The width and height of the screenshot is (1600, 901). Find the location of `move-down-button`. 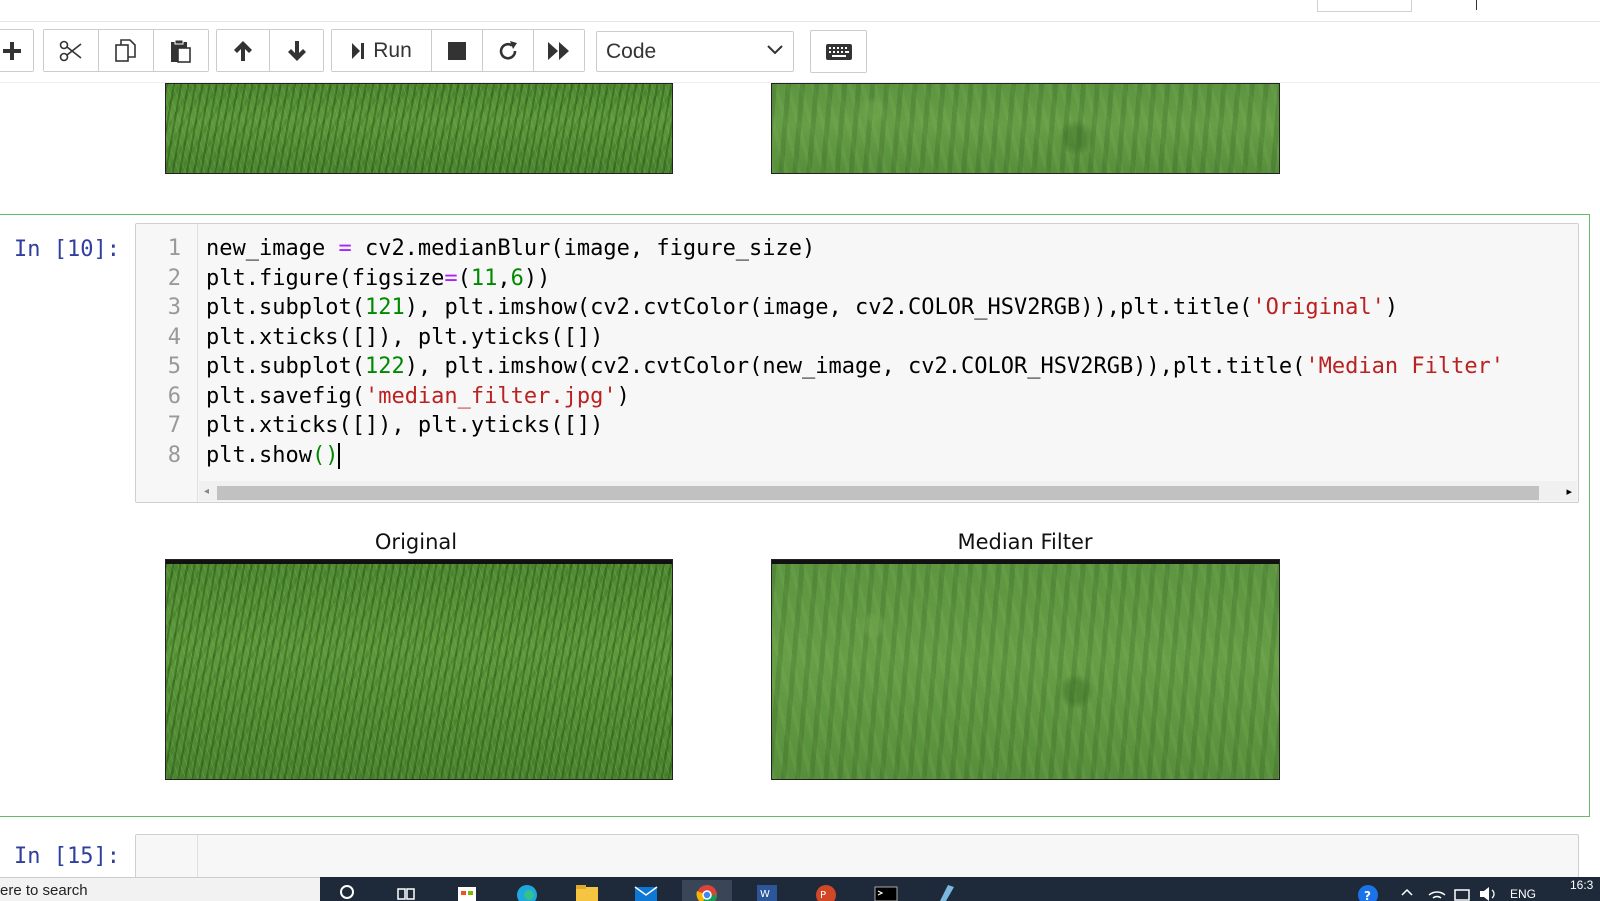

move-down-button is located at coordinates (296, 50).